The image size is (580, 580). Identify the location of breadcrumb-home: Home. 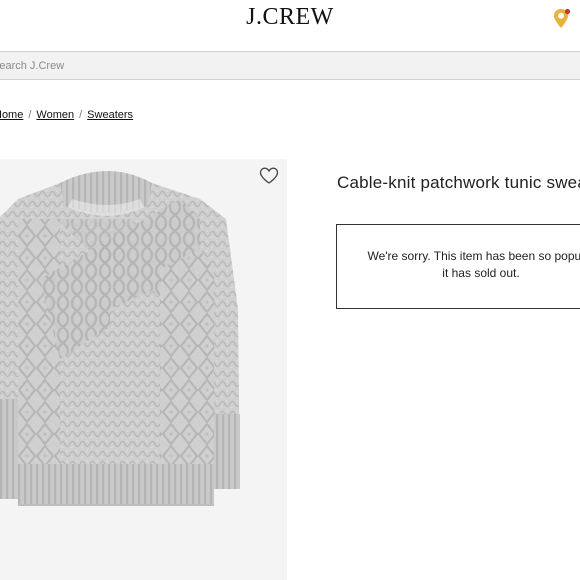
(11, 115).